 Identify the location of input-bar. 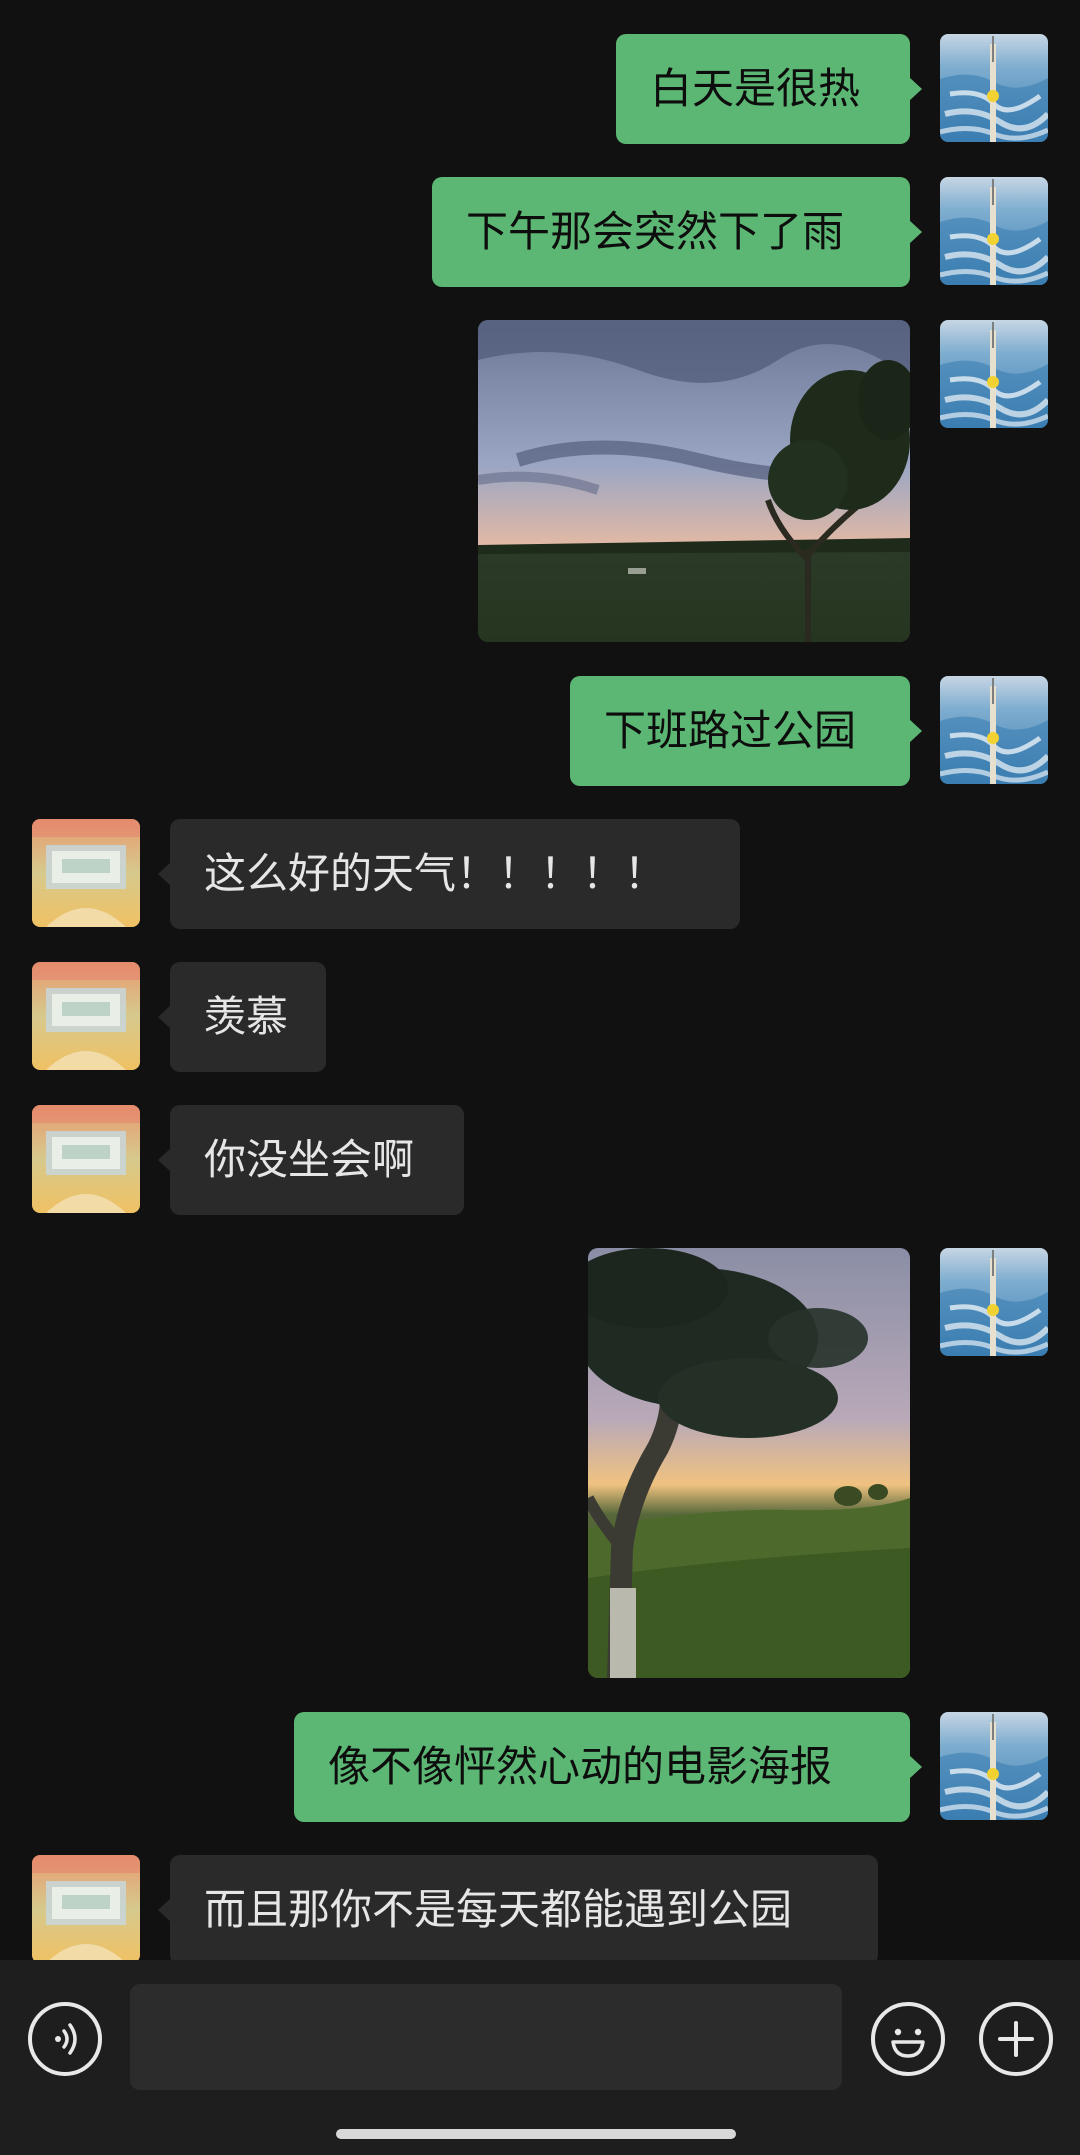
(540, 2057).